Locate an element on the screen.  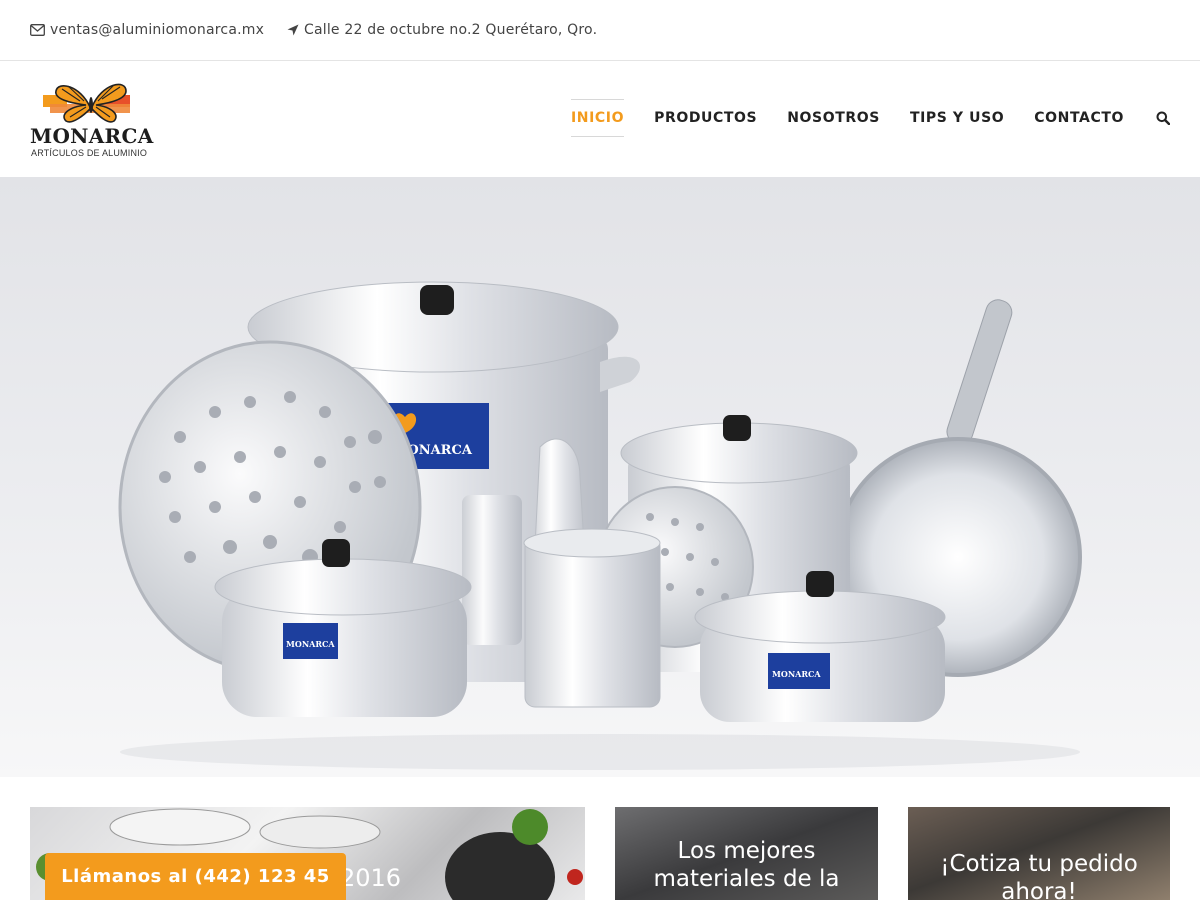
logo-tagline: ARTÍCULOS DE ALUMINIO is located at coordinates (89, 153).